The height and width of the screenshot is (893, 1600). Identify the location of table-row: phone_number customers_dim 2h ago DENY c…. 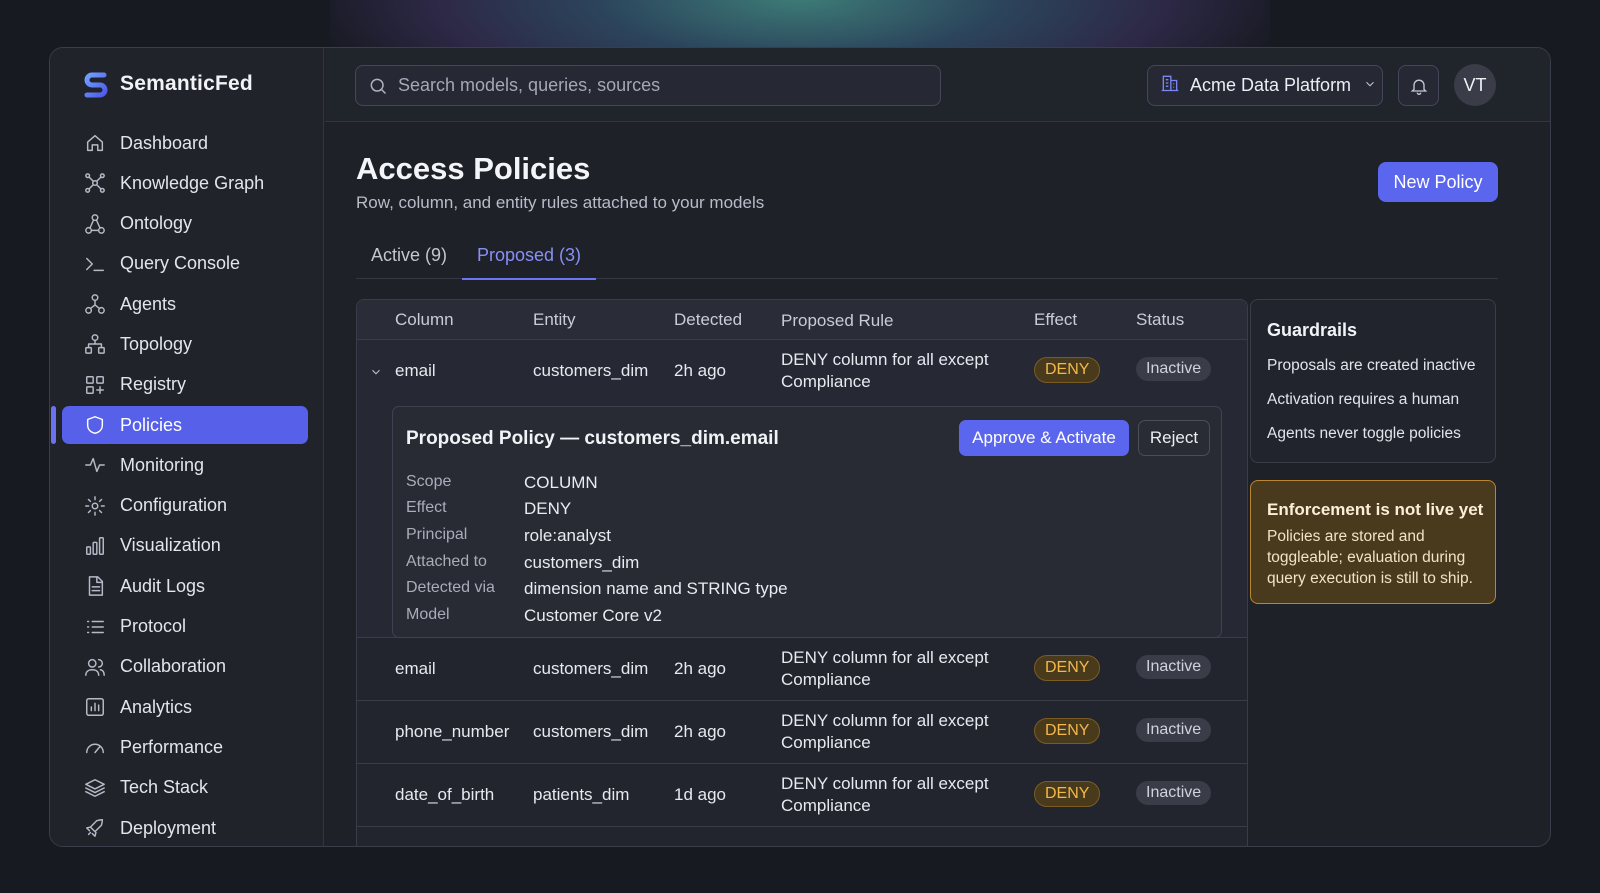
(802, 732).